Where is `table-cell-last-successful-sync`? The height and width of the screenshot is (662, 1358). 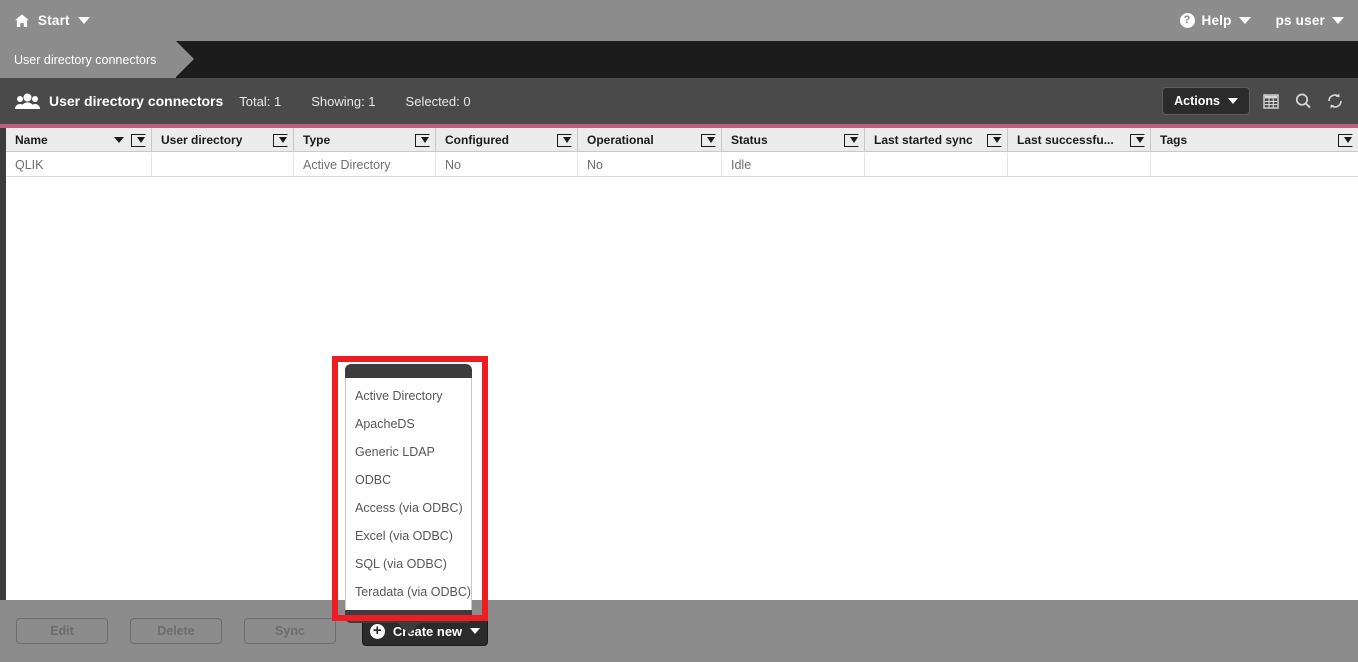
table-cell-last-successful-sync is located at coordinates (1079, 164).